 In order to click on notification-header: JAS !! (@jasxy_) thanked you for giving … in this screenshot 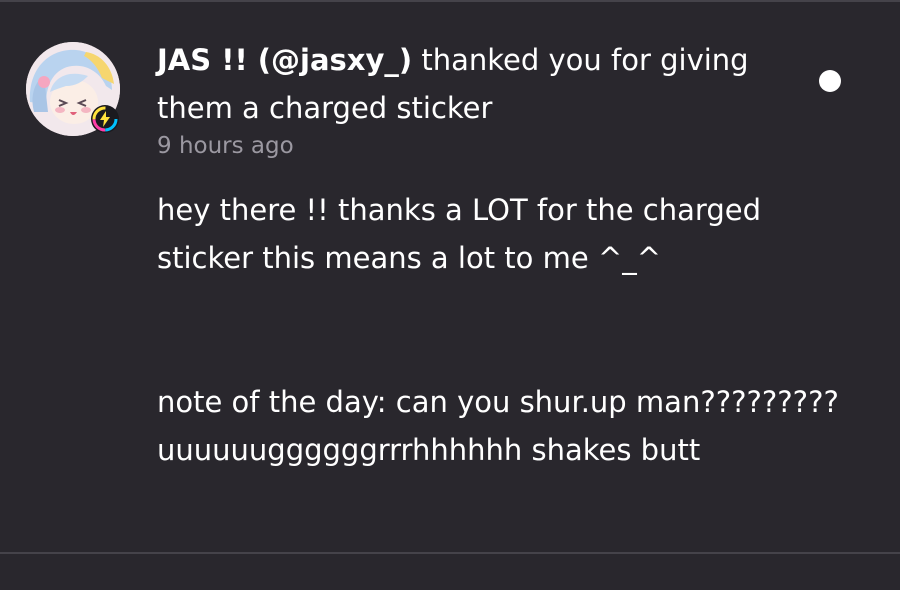, I will do `click(477, 84)`.